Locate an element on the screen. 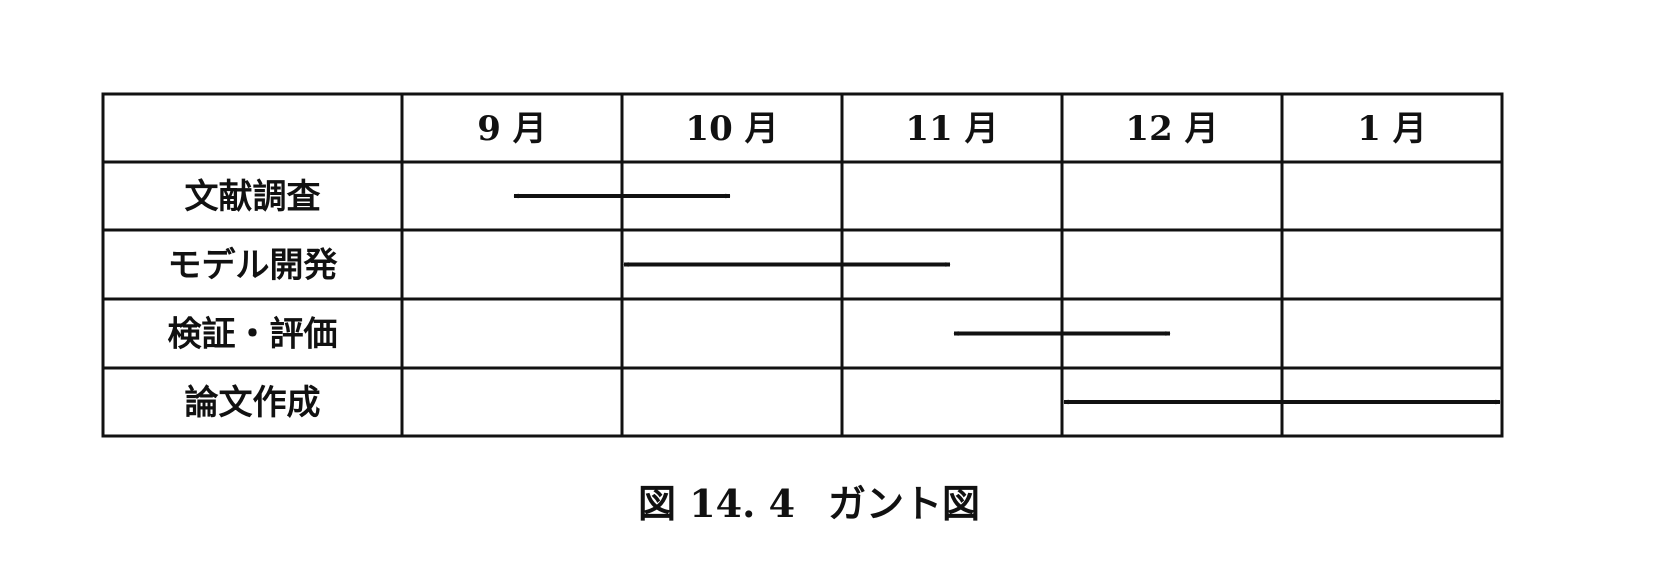 This screenshot has width=1666, height=584. figure-caption: 図 14. 4 ガント図 is located at coordinates (809, 503).